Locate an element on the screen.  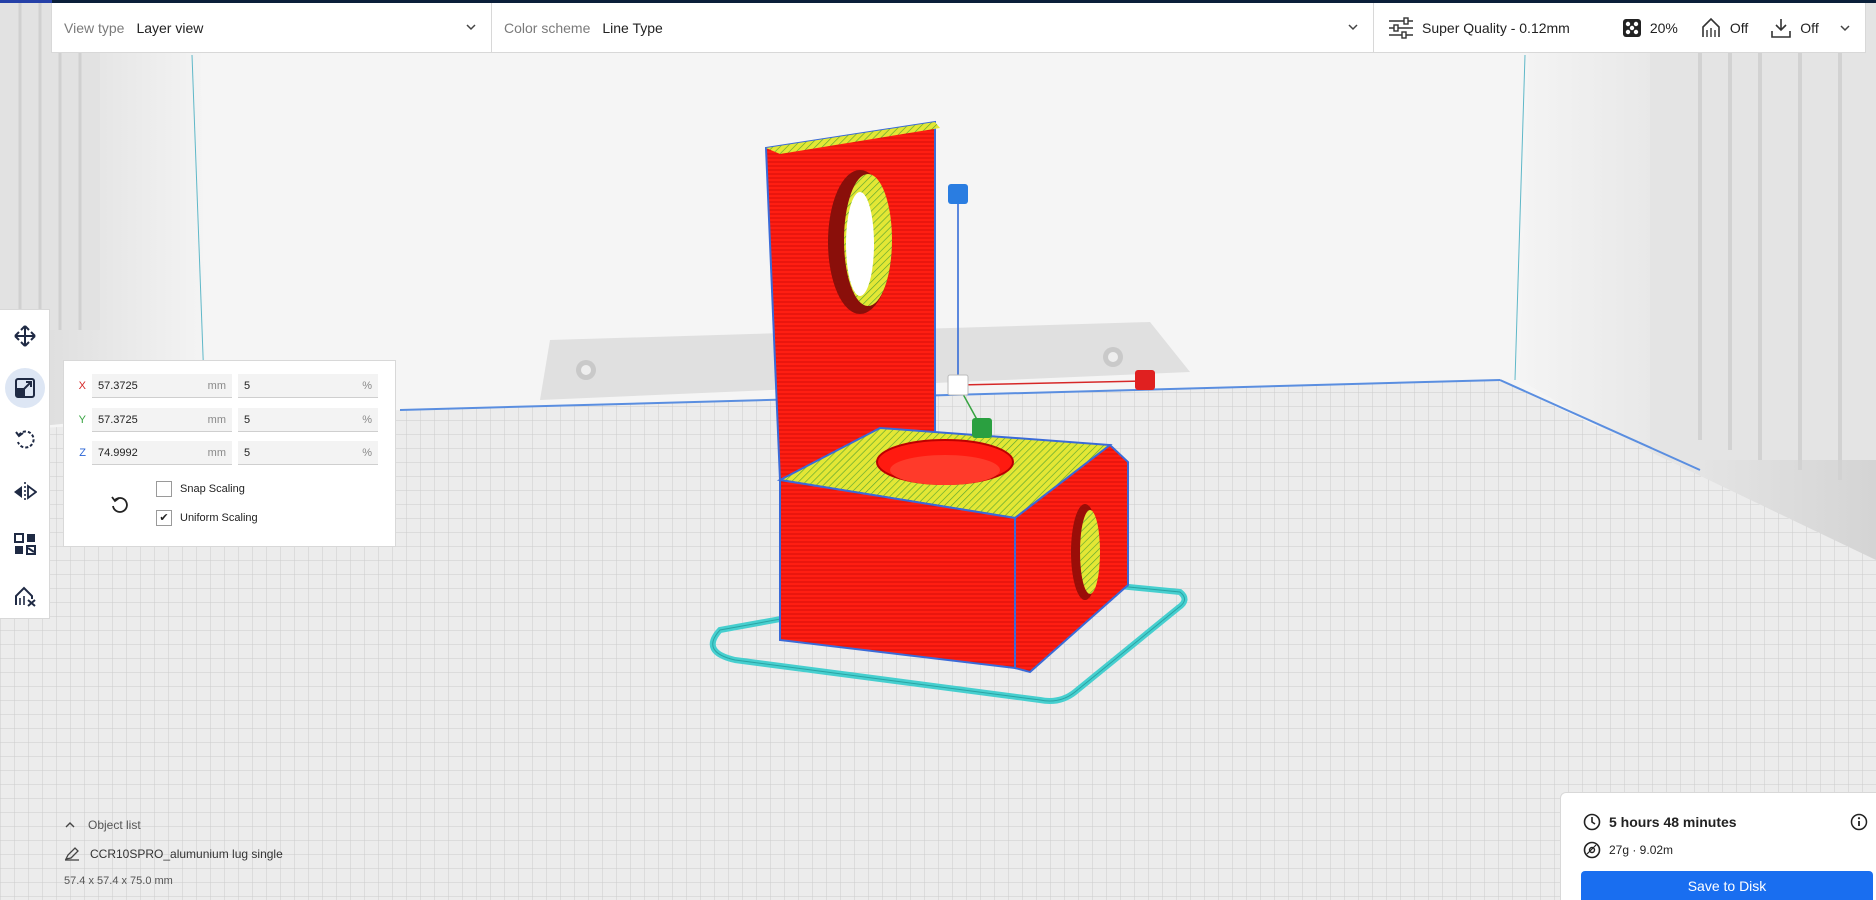
color-scheme-label: Color scheme is located at coordinates (547, 27).